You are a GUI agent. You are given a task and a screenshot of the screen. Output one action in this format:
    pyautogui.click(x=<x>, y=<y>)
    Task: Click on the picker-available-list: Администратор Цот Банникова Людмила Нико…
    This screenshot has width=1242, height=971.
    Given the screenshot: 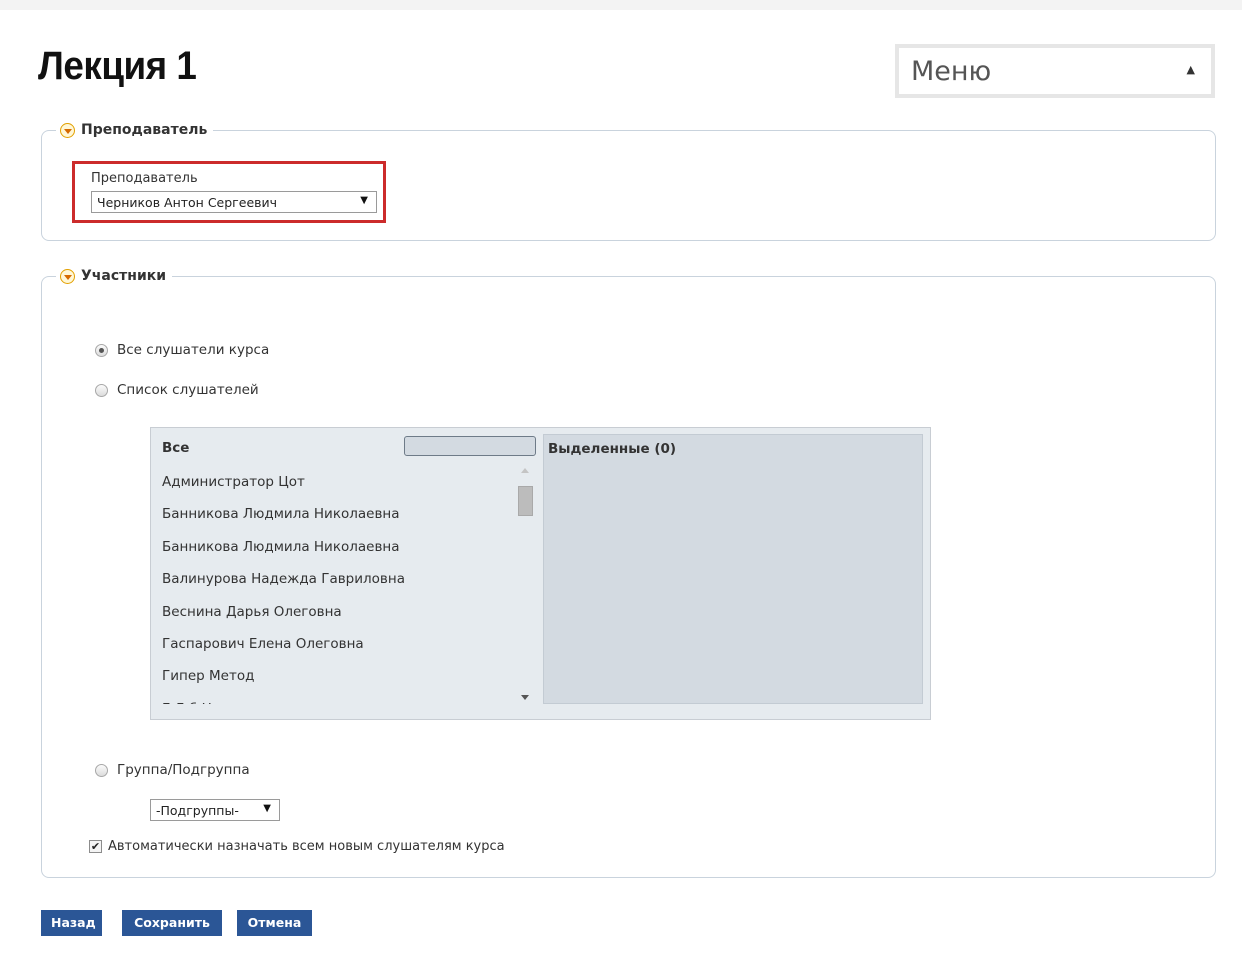 What is the action you would take?
    pyautogui.click(x=338, y=585)
    